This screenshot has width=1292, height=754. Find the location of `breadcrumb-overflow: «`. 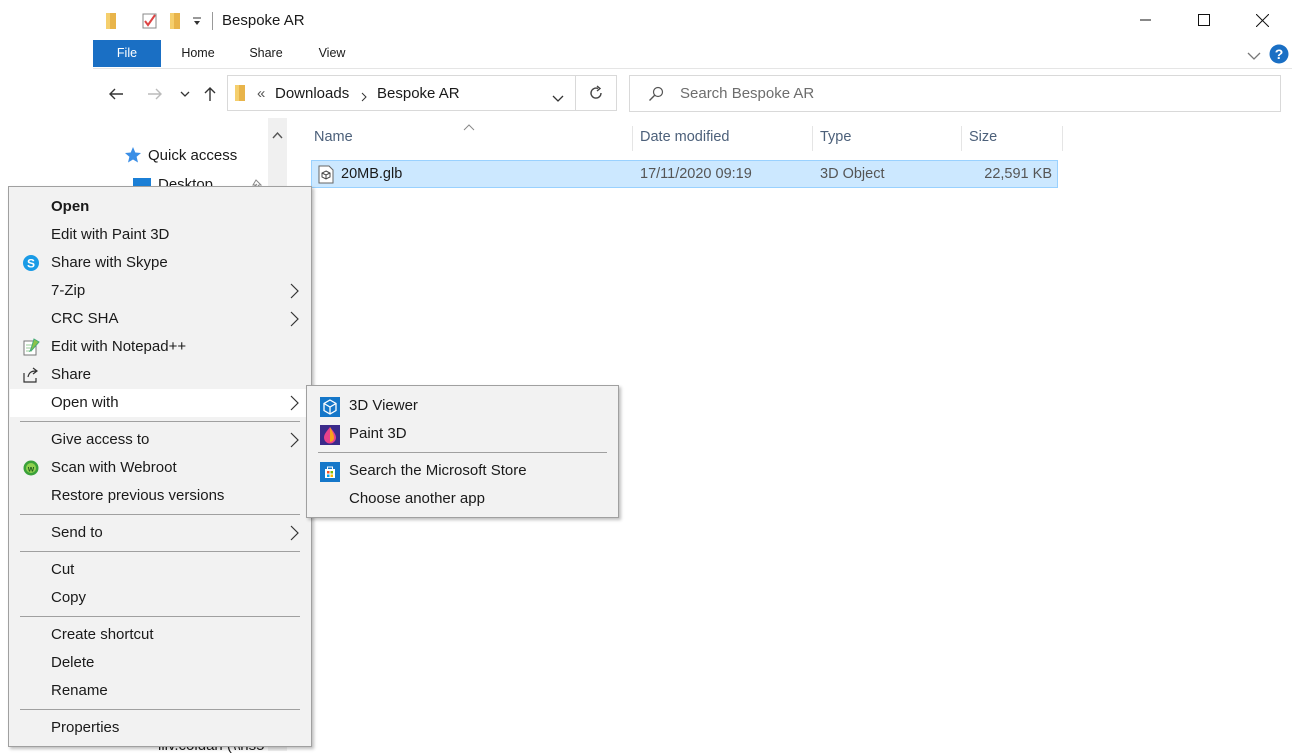

breadcrumb-overflow: « is located at coordinates (261, 93).